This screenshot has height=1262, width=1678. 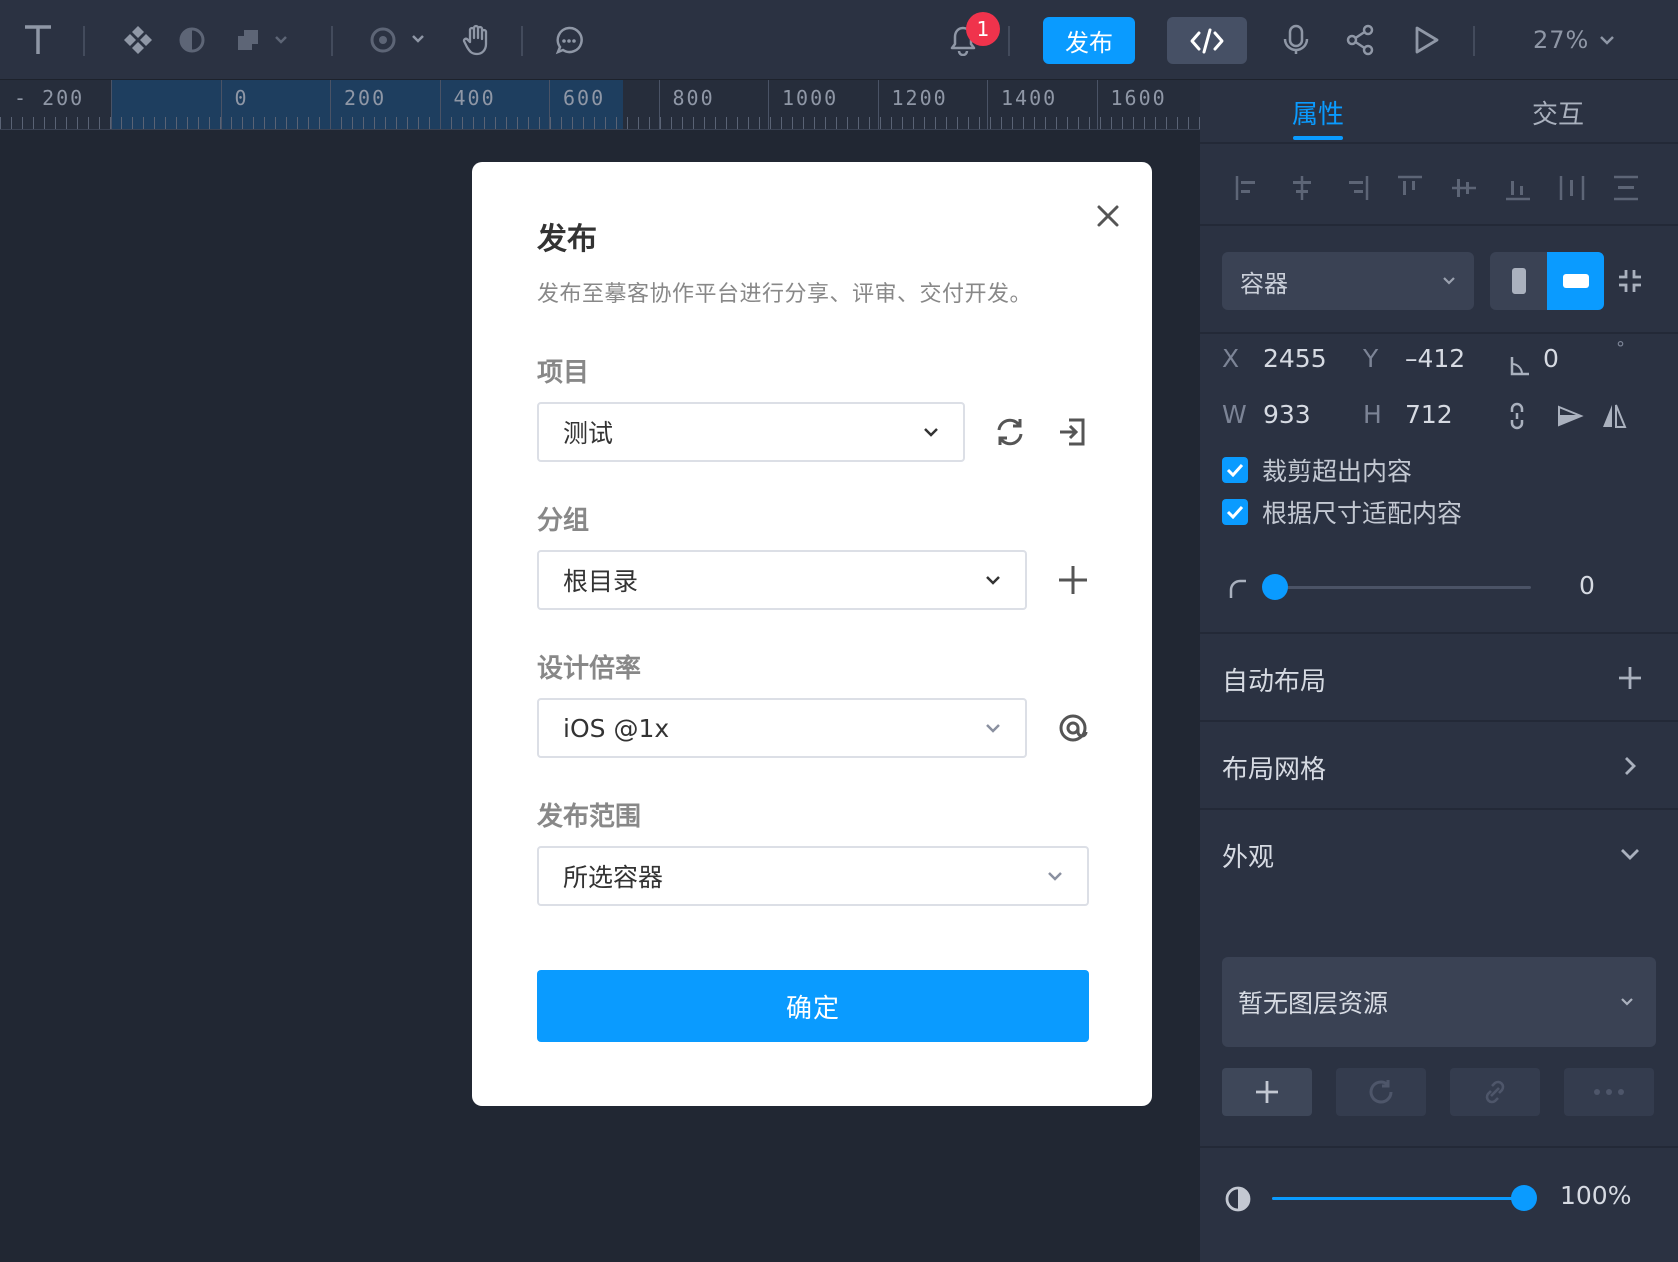 I want to click on share-icon, so click(x=1360, y=40).